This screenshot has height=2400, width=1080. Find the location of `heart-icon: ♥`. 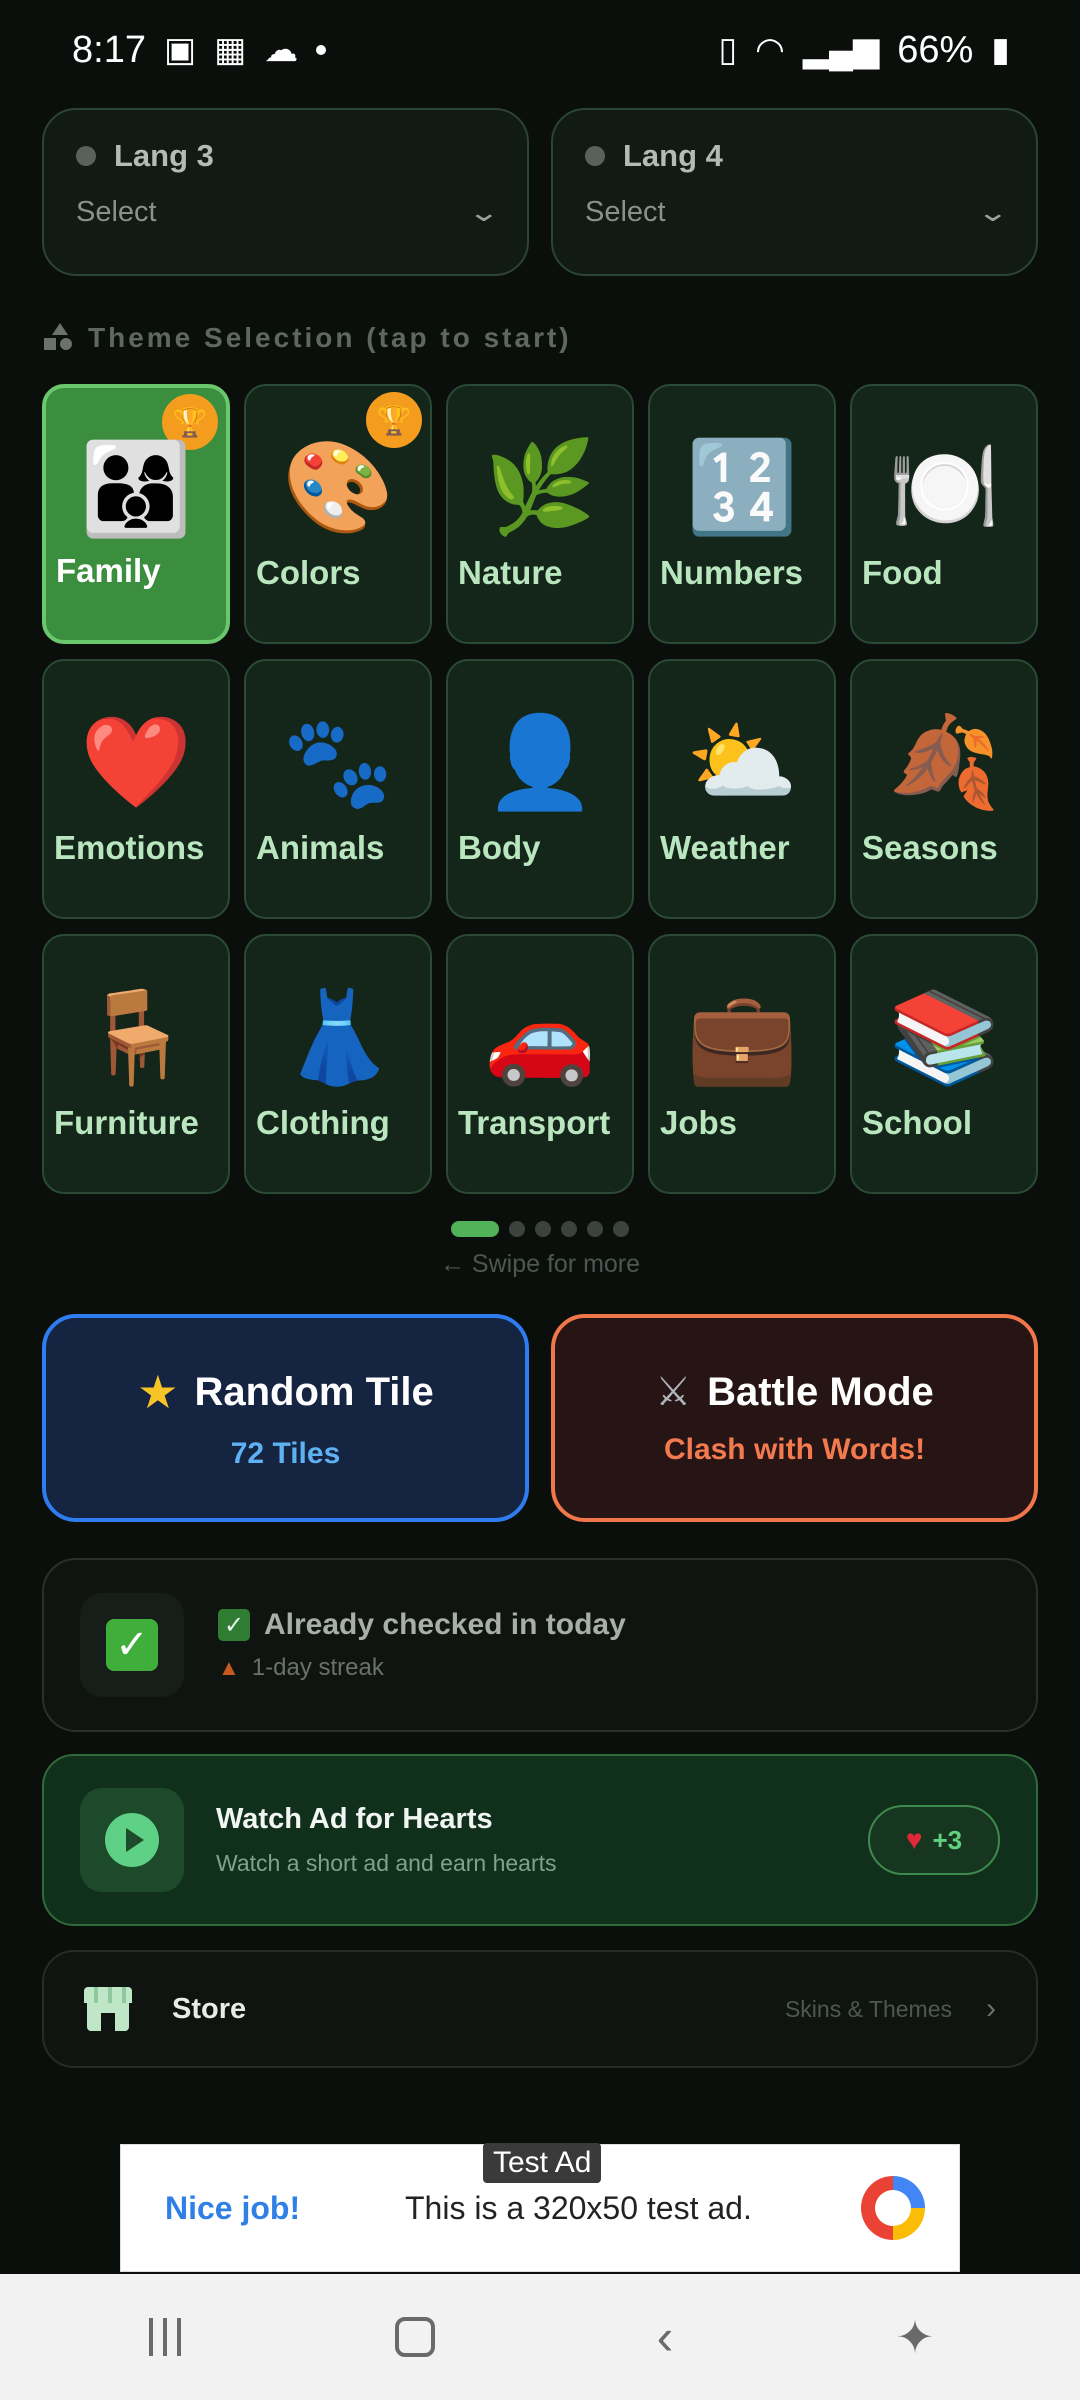

heart-icon: ♥ is located at coordinates (914, 1839).